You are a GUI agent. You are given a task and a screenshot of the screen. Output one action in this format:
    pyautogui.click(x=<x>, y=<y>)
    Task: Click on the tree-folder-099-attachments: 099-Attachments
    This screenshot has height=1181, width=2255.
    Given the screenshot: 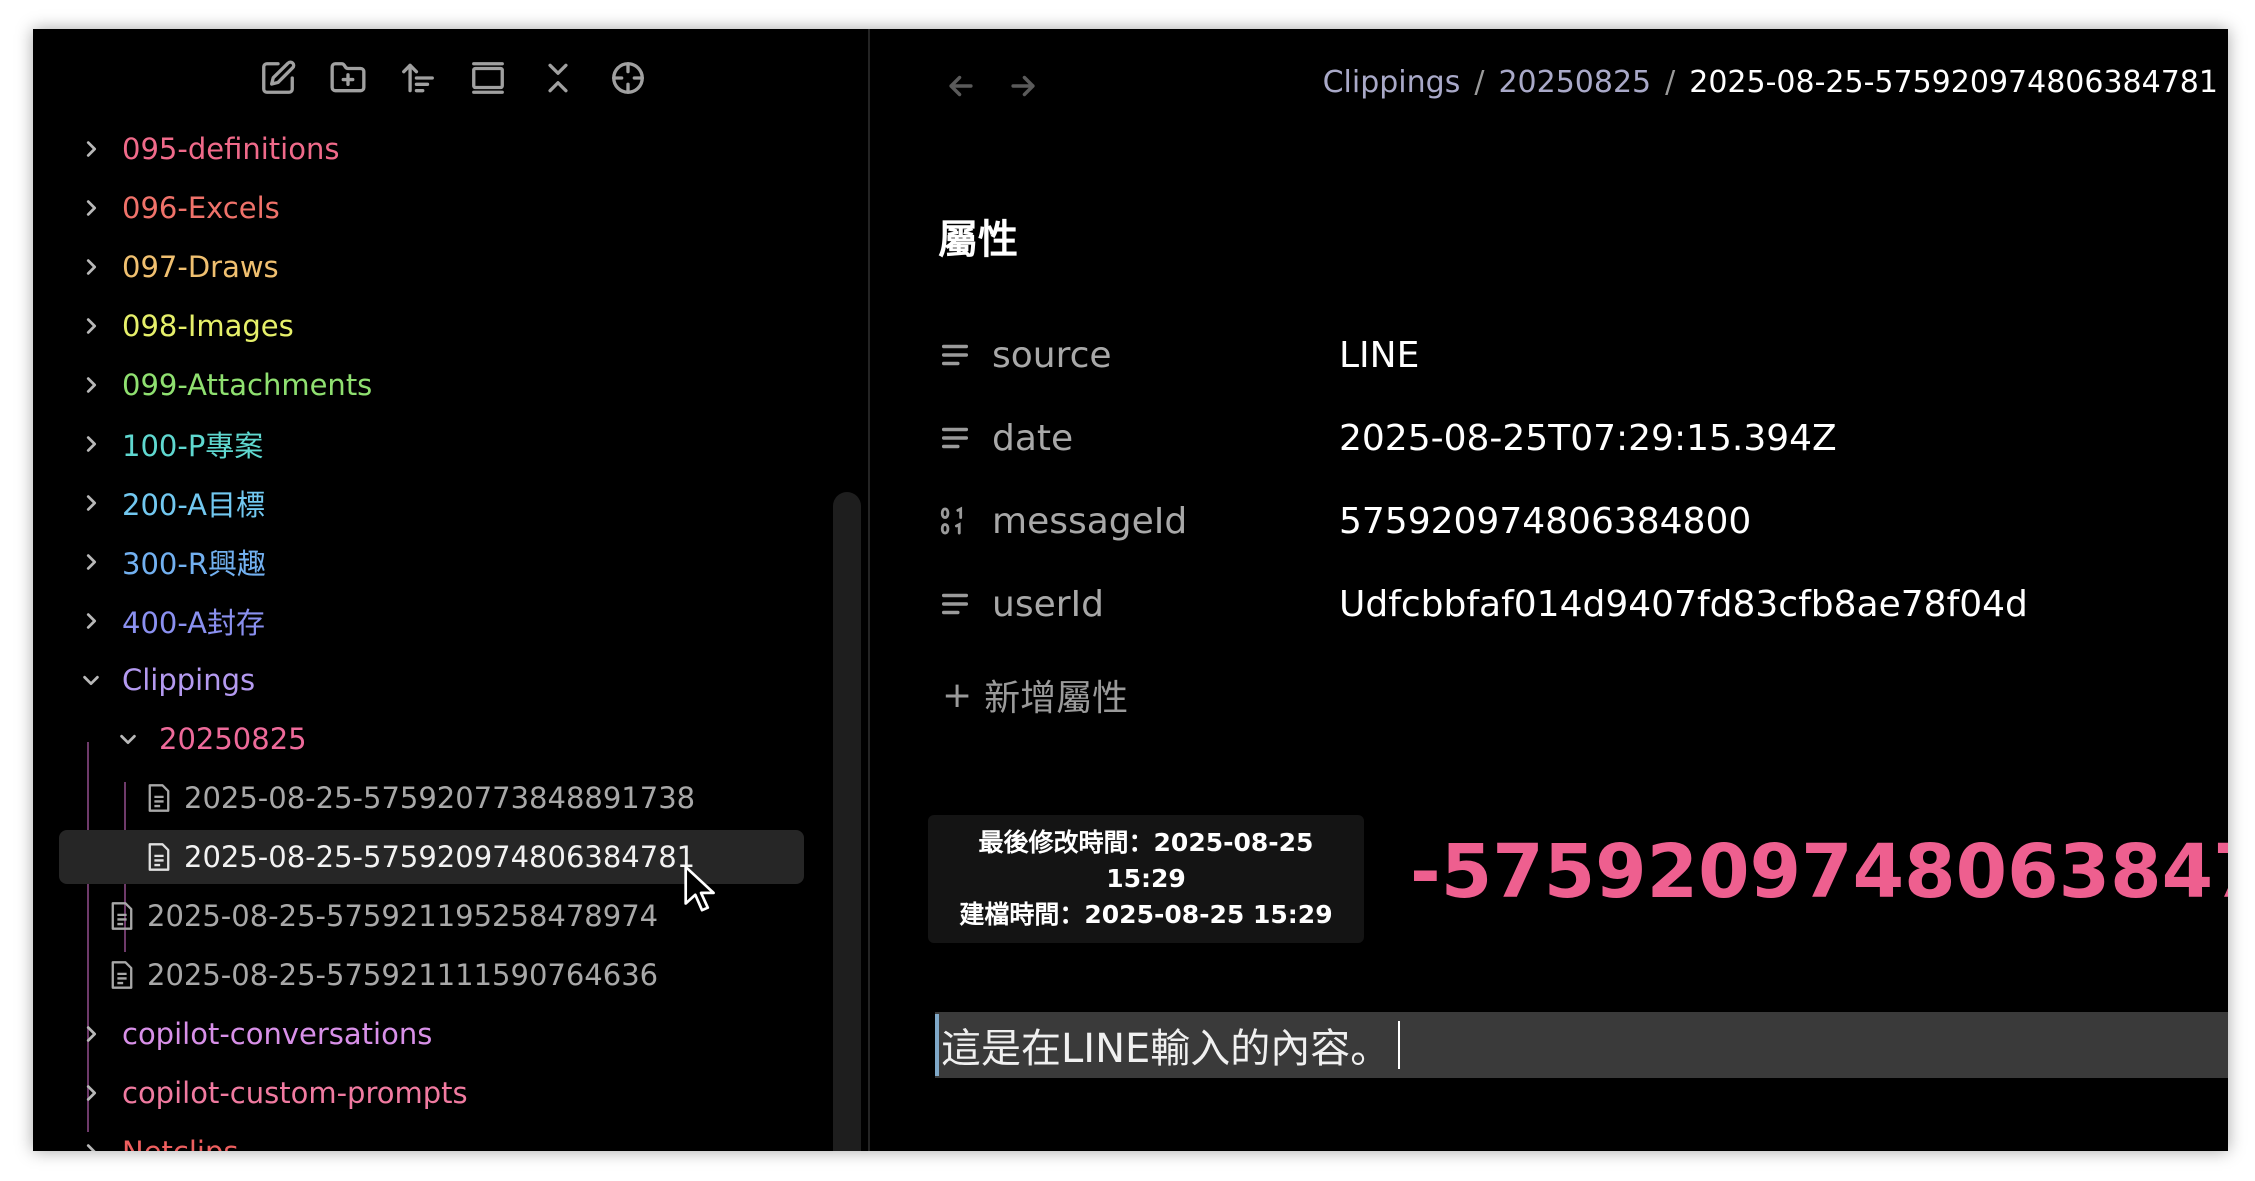 What is the action you would take?
    pyautogui.click(x=226, y=385)
    